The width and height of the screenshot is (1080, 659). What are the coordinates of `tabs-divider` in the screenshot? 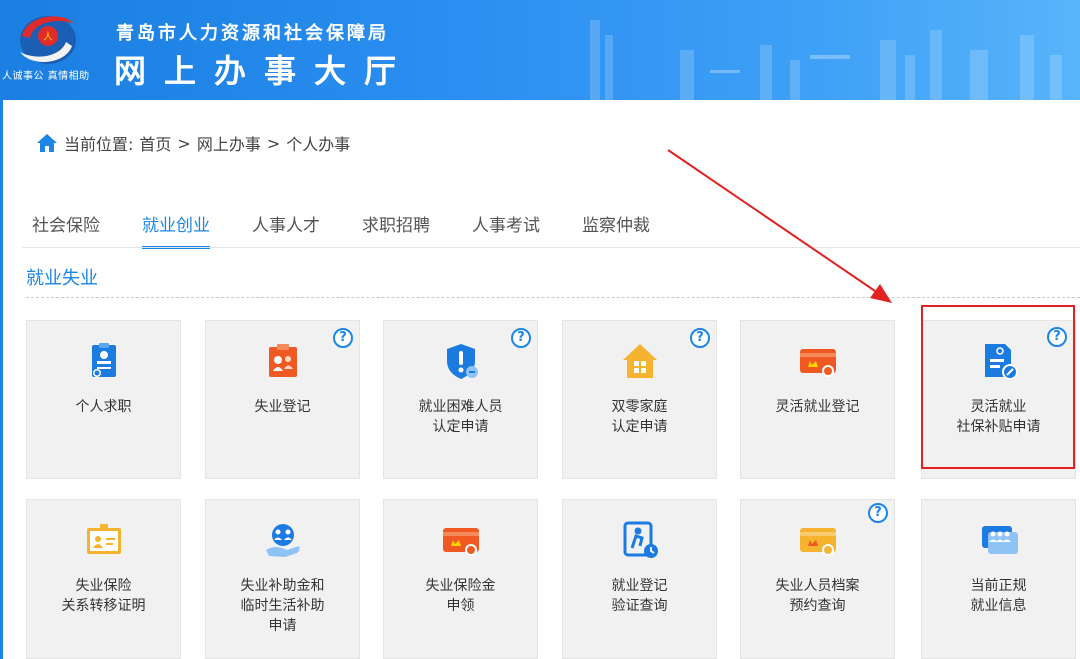 It's located at (551, 247).